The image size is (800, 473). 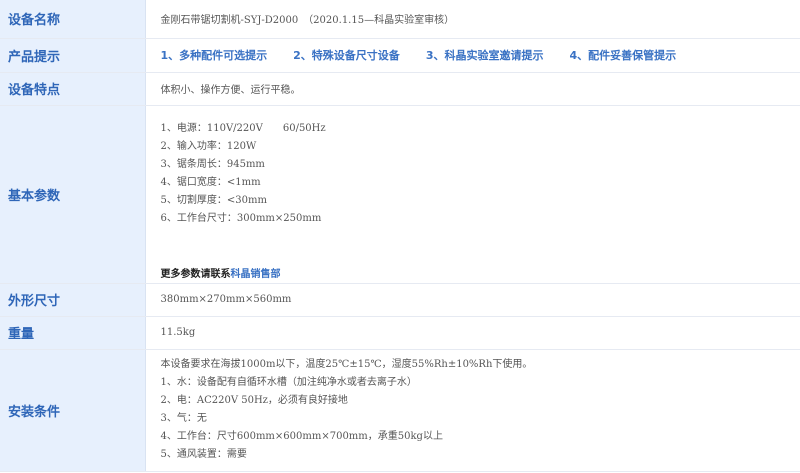 I want to click on param-line: 2、输入功率：120W, so click(x=208, y=146).